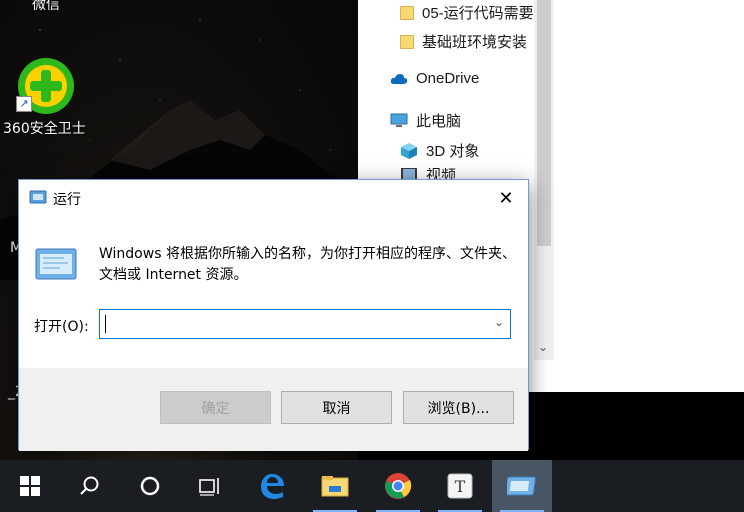 The image size is (744, 512). I want to click on desktop-icon-label-360: 360安全卫士, so click(44, 128).